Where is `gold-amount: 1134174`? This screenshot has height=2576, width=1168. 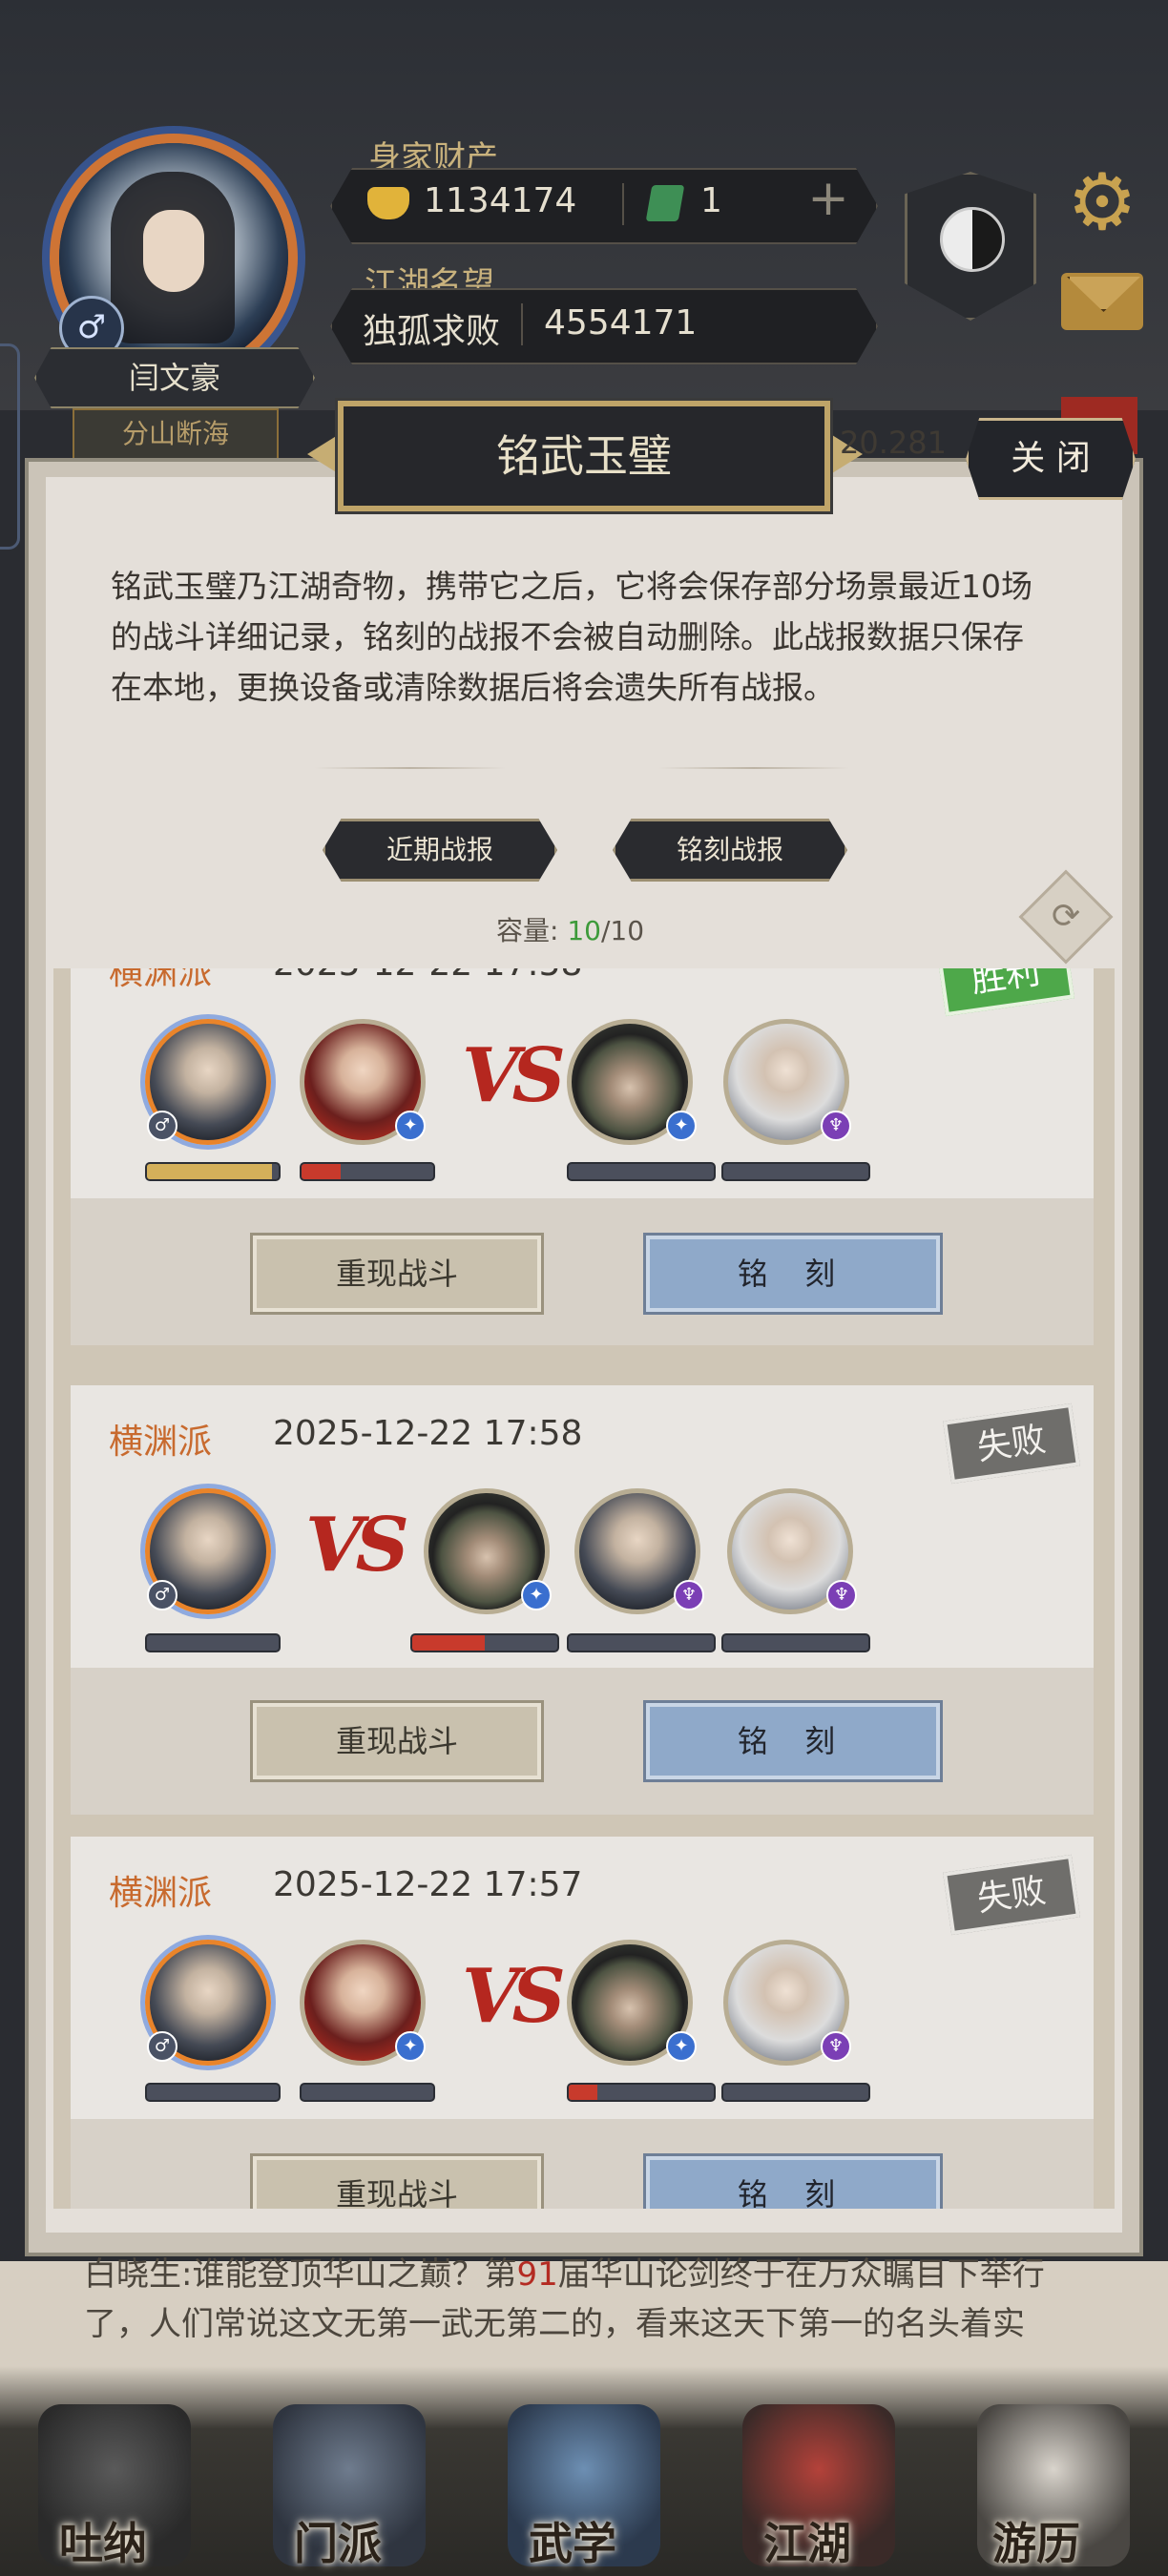
gold-amount: 1134174 is located at coordinates (500, 200).